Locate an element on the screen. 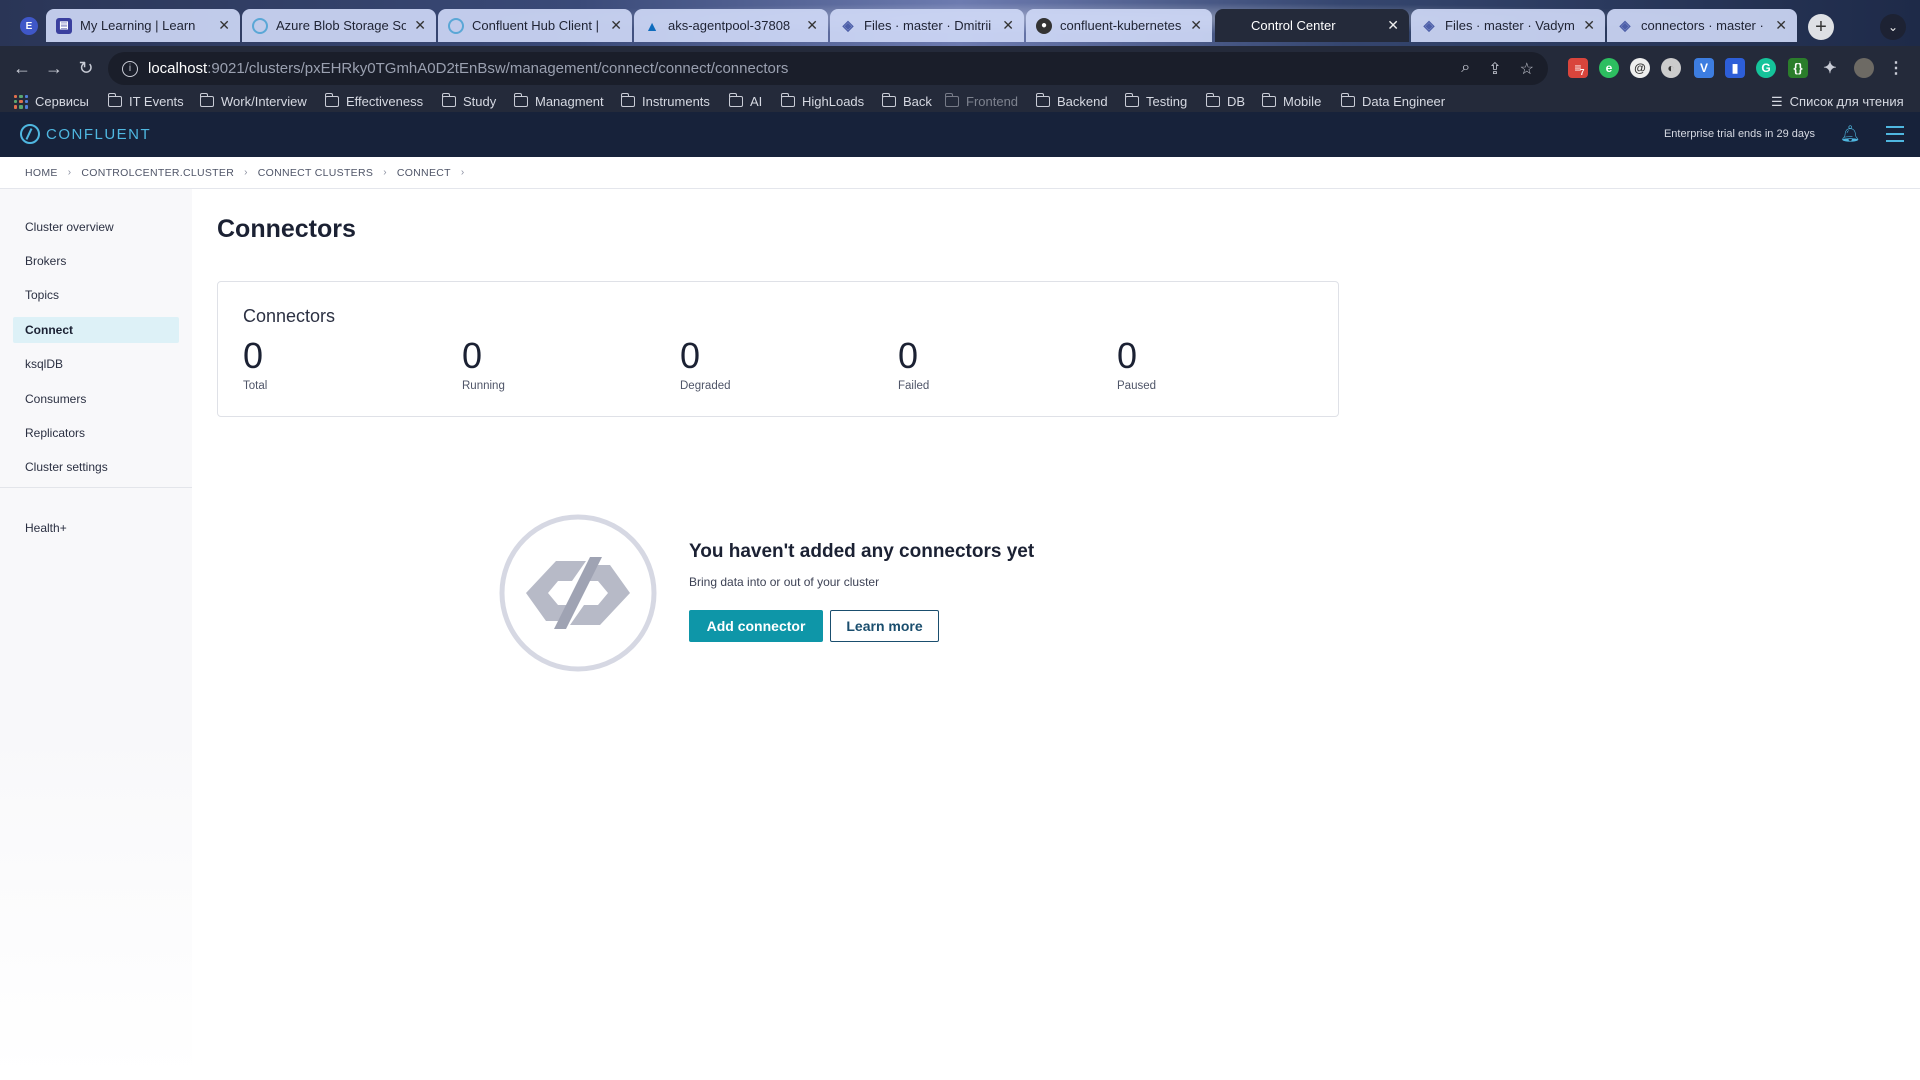 Image resolution: width=1920 pixels, height=1080 pixels. zoom-icon: ⌕ is located at coordinates (1465, 69).